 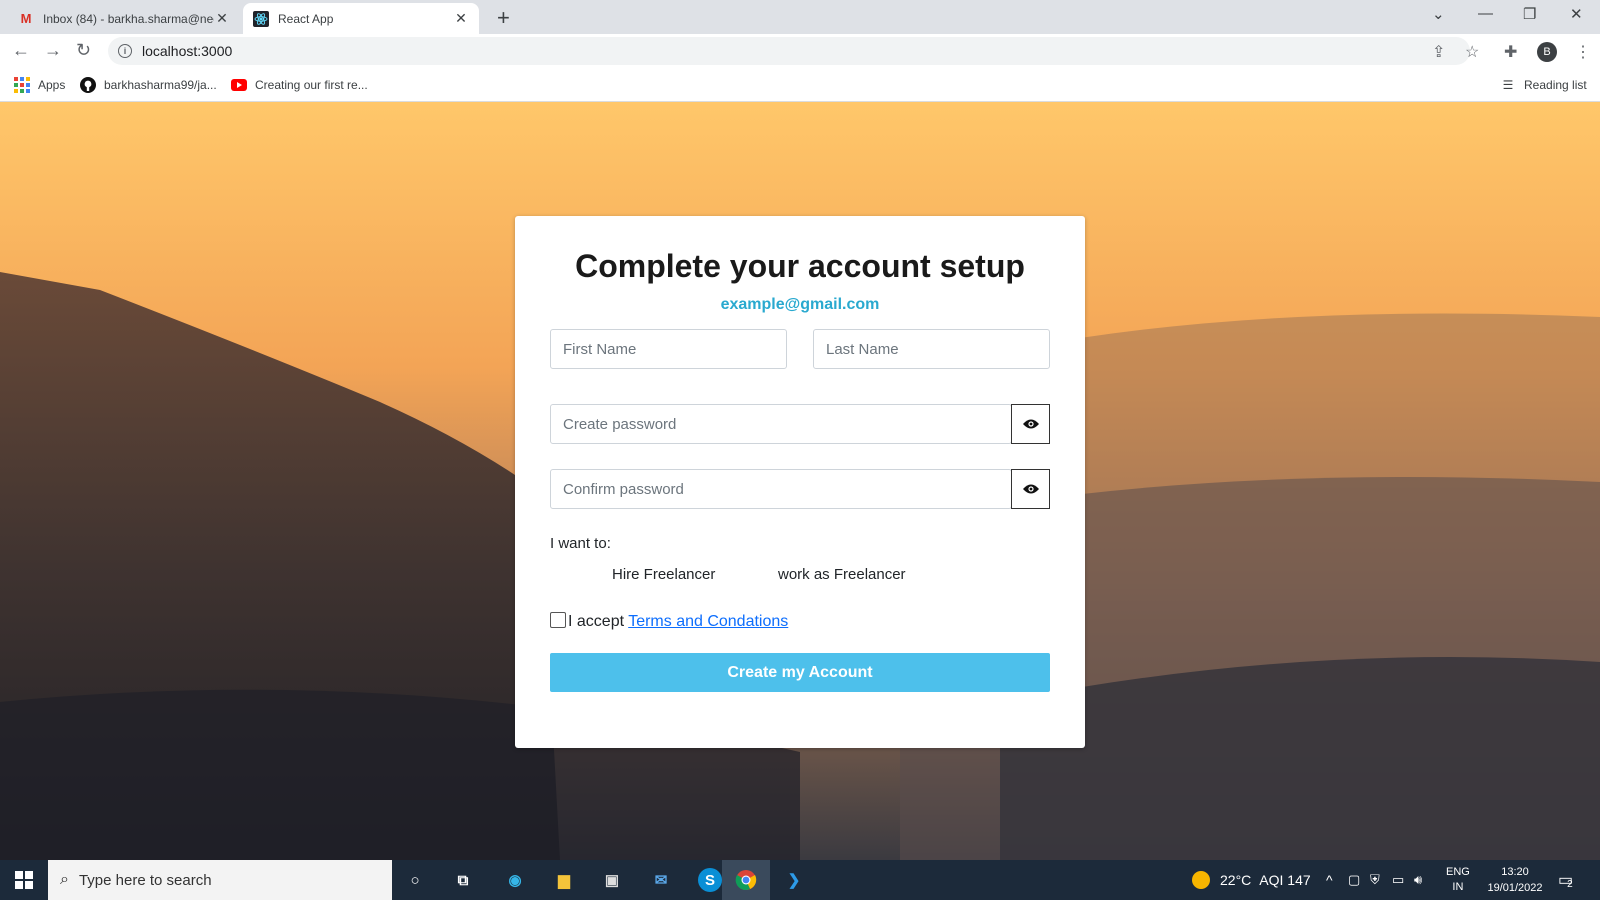 What do you see at coordinates (789, 51) in the screenshot?
I see `address-bar: i localhost:3000` at bounding box center [789, 51].